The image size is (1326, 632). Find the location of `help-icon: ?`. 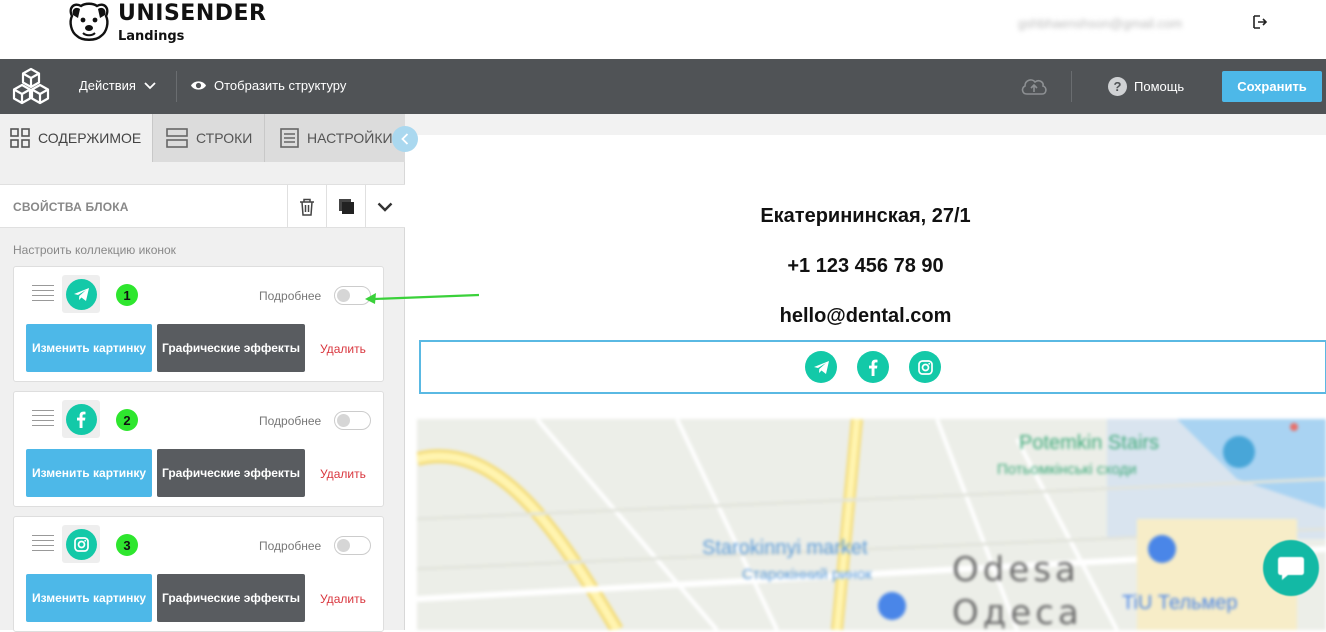

help-icon: ? is located at coordinates (1117, 86).